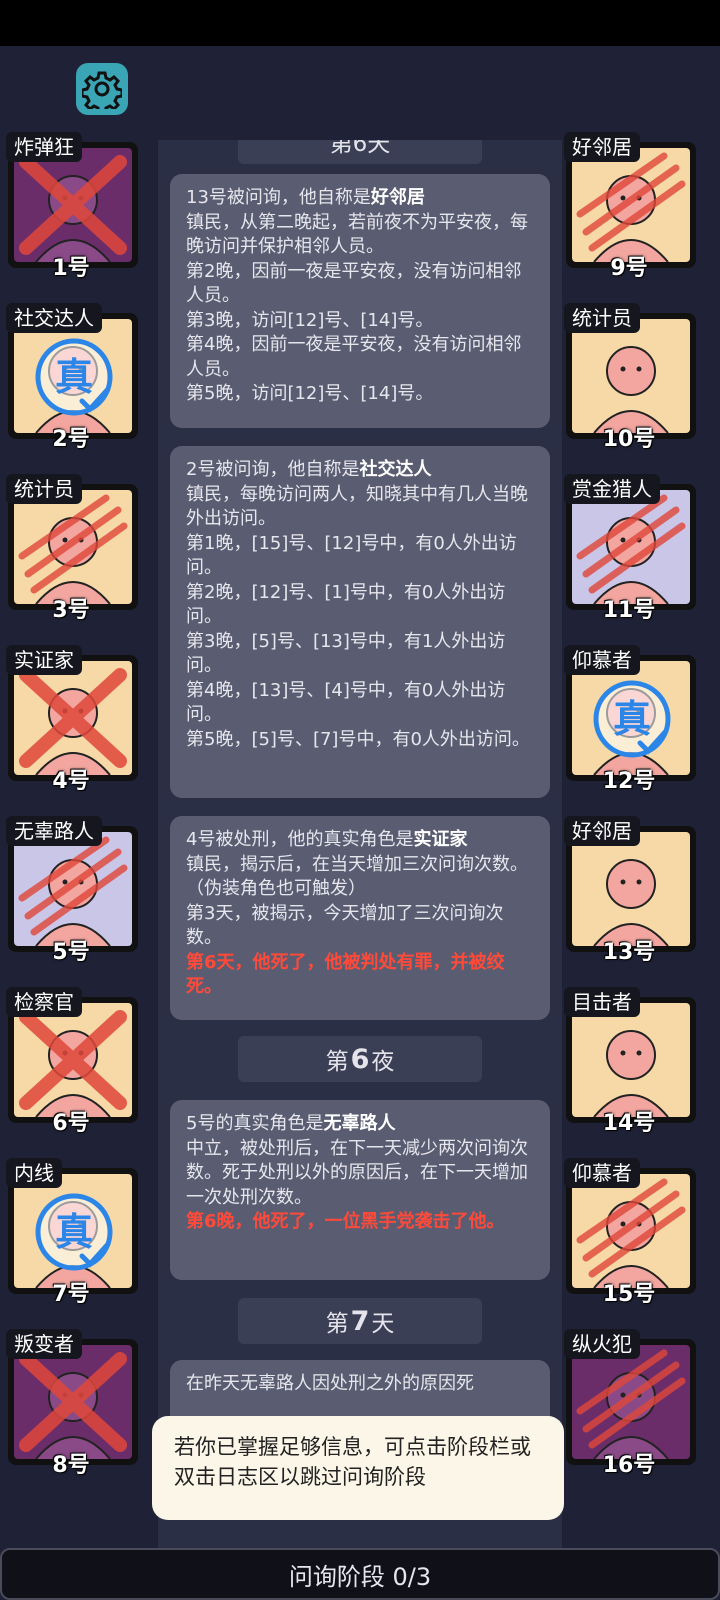 The height and width of the screenshot is (1600, 720). I want to click on entry-death-line: 第6天，他死了，他被判处有罪，并被绞死。, so click(345, 974).